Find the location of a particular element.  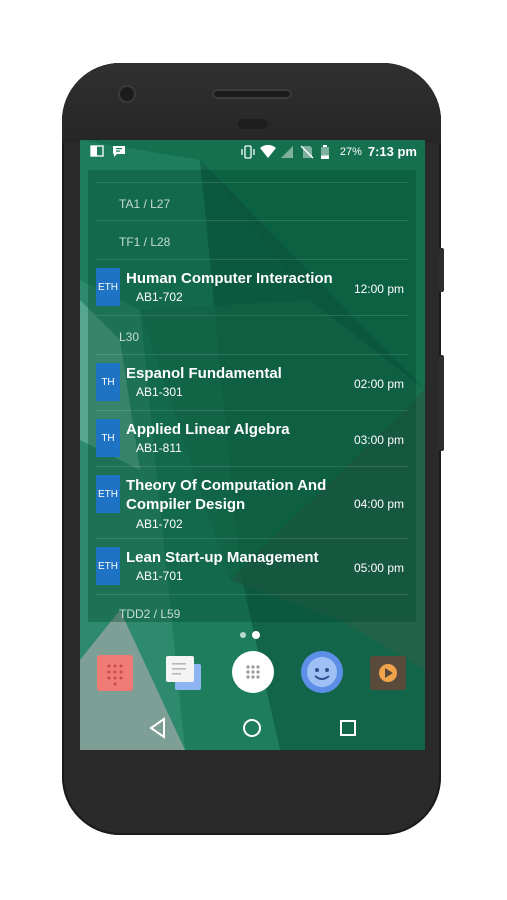

schedule-header-row: TF1 / L28 is located at coordinates (252, 239).